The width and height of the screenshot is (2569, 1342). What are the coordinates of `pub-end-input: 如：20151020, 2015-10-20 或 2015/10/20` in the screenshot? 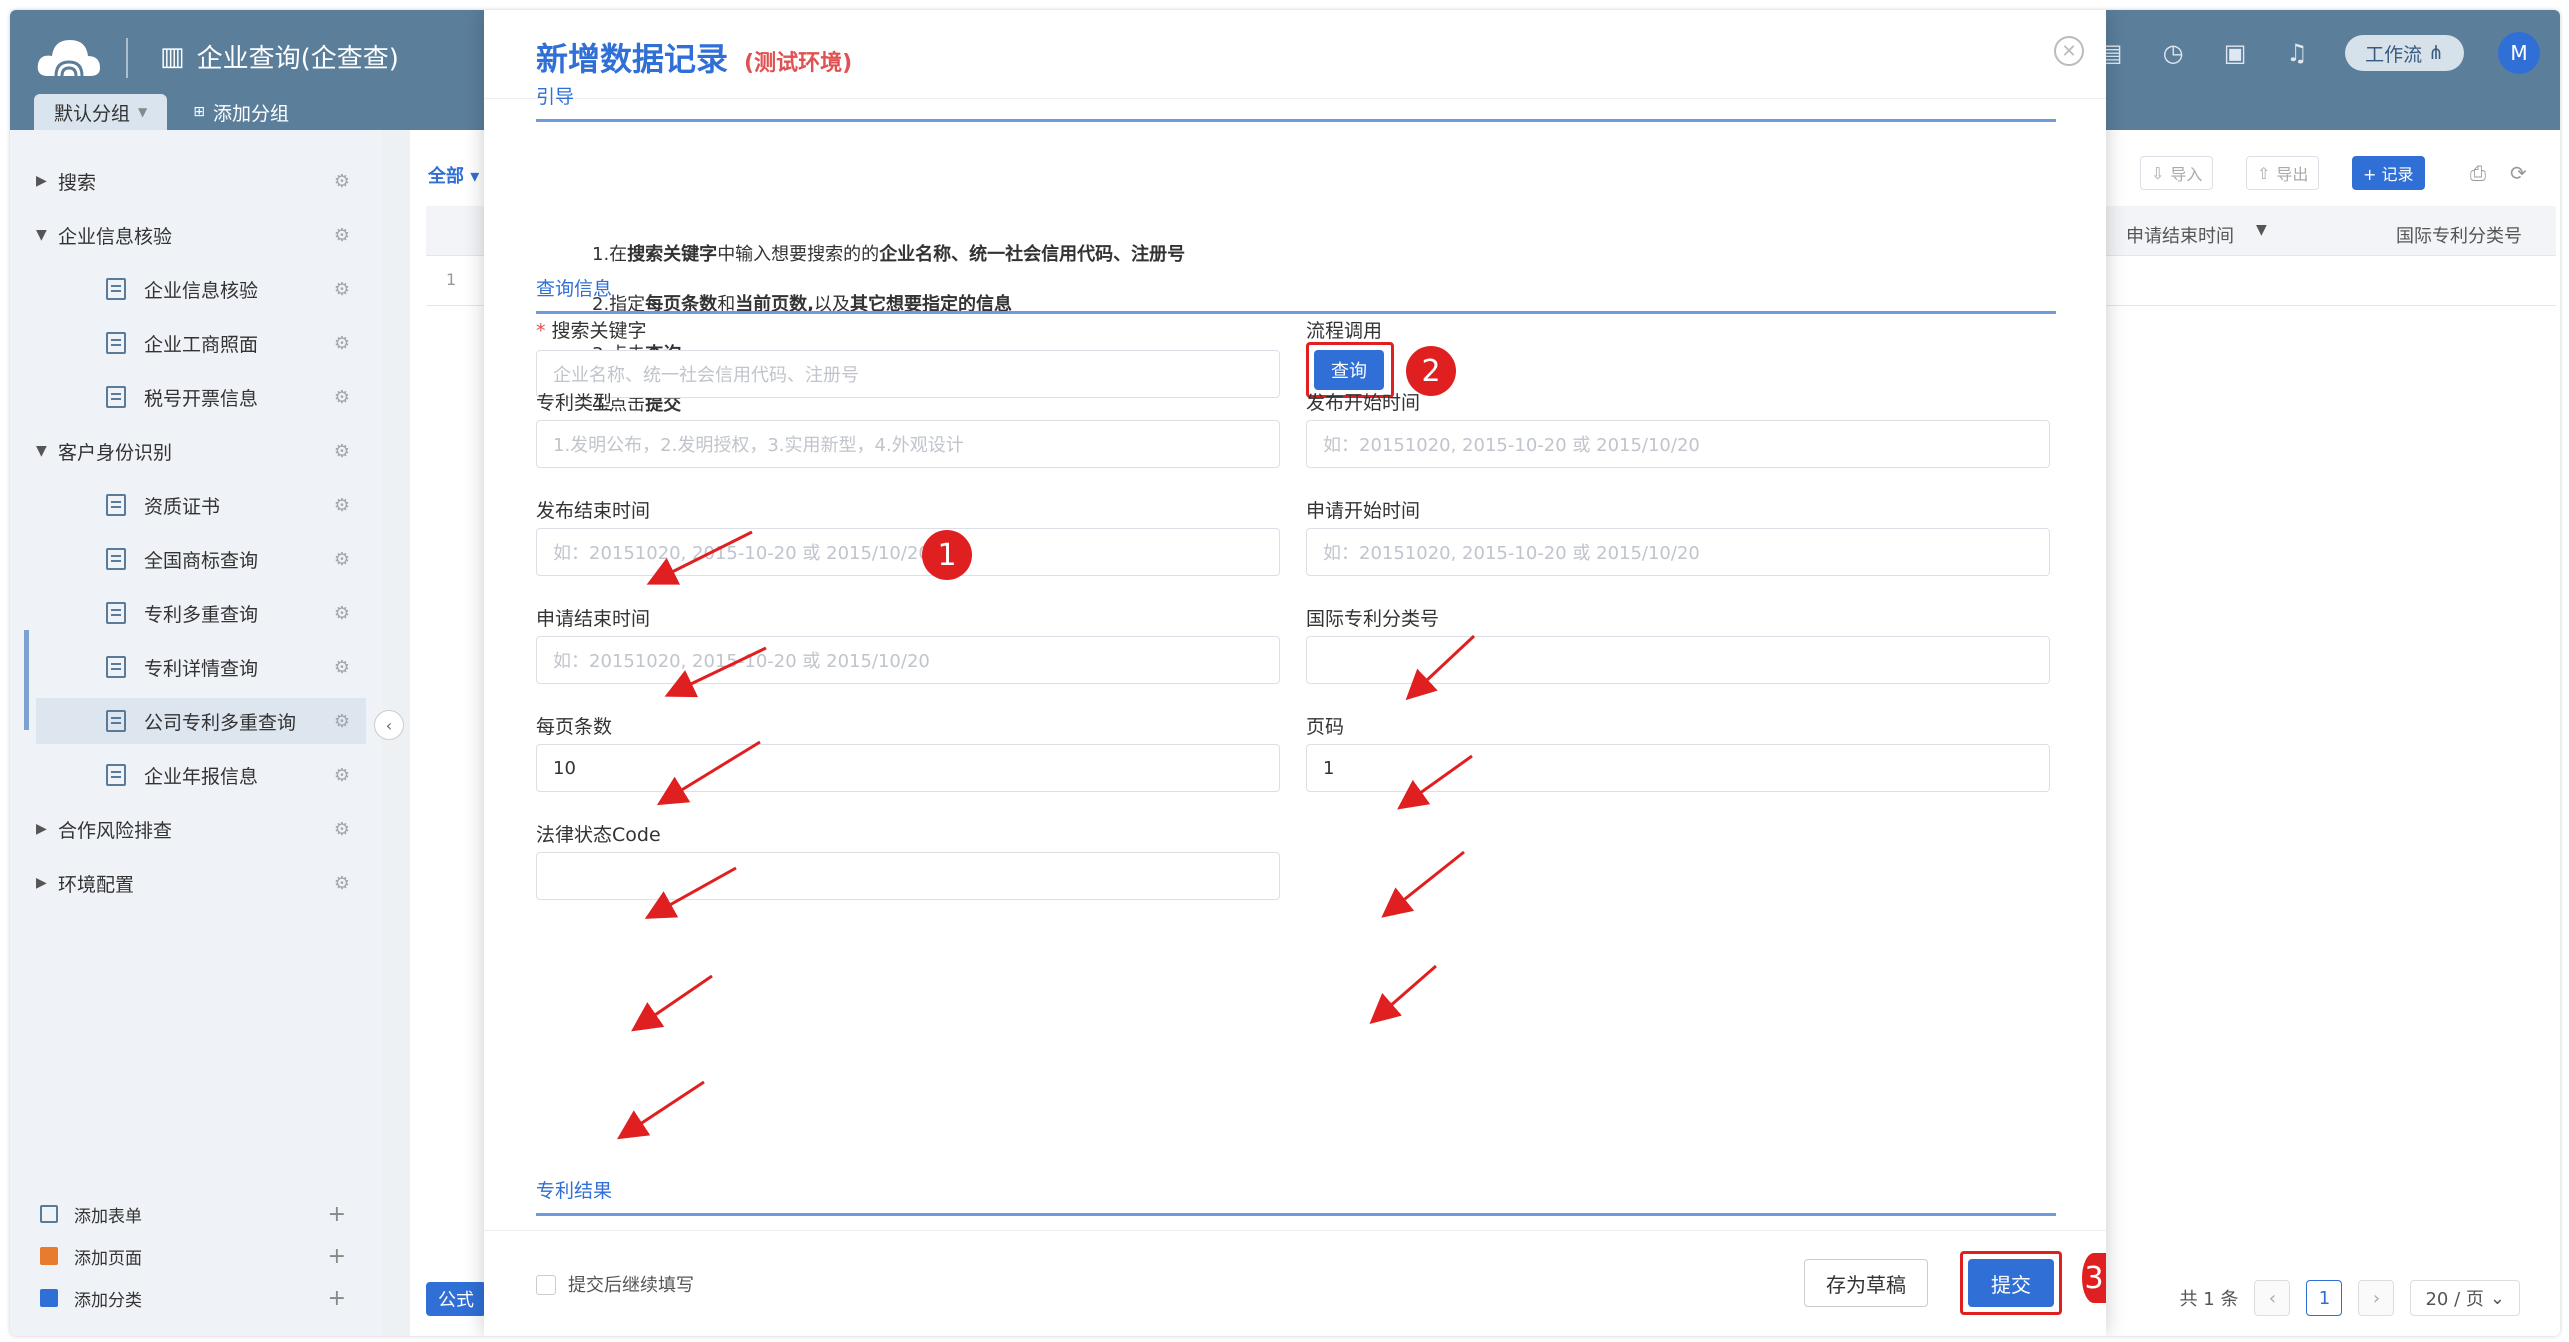 It's located at (908, 552).